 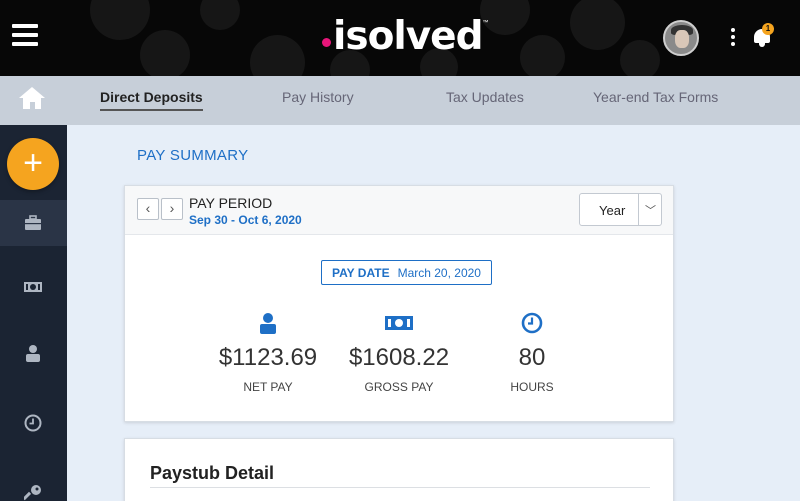 I want to click on tab-year-end-tax-forms: Year-end Tax Forms, so click(x=655, y=97).